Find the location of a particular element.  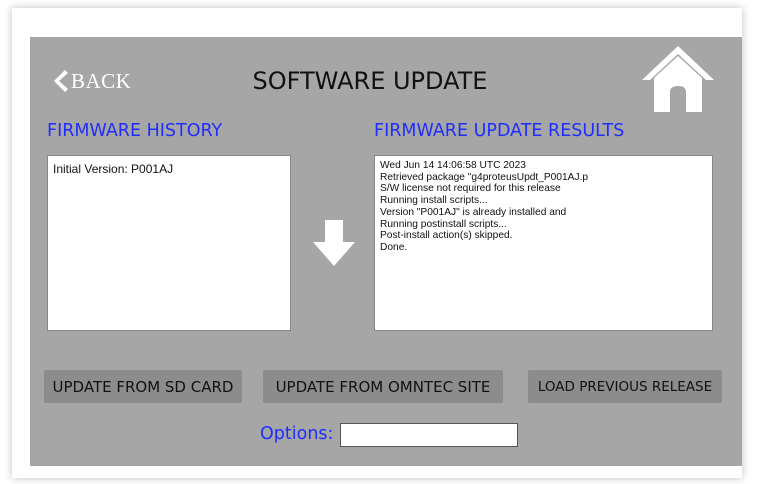

back-button: BACK is located at coordinates (91, 81).